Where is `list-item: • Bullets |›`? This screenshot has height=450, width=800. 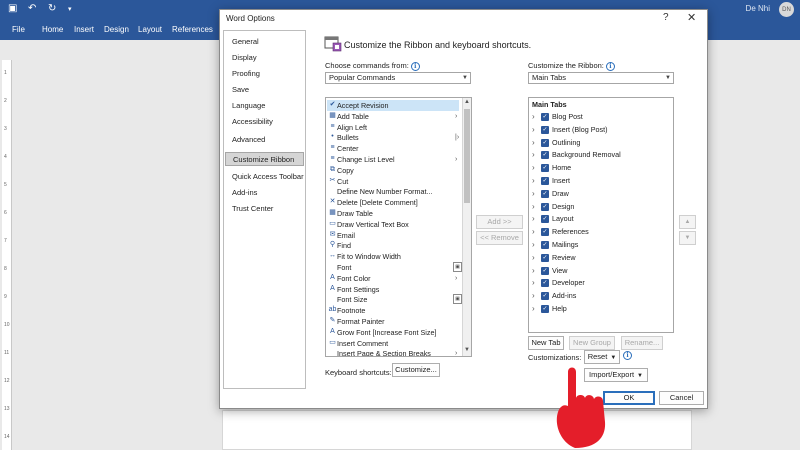
list-item: • Bullets |› is located at coordinates (393, 137).